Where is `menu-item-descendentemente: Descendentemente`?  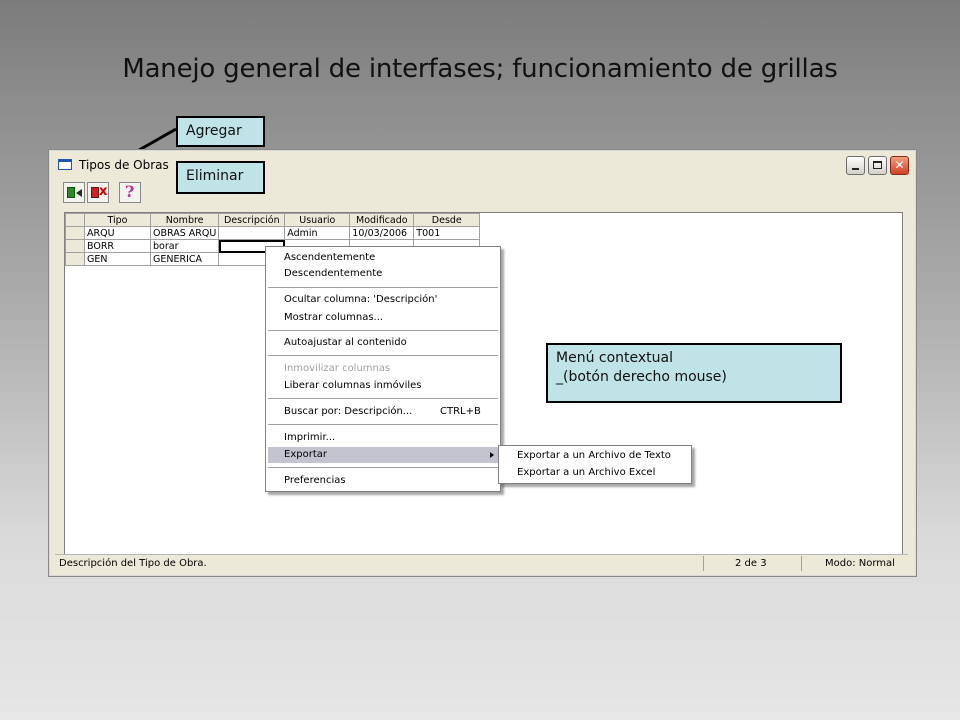
menu-item-descendentemente: Descendentemente is located at coordinates (383, 274).